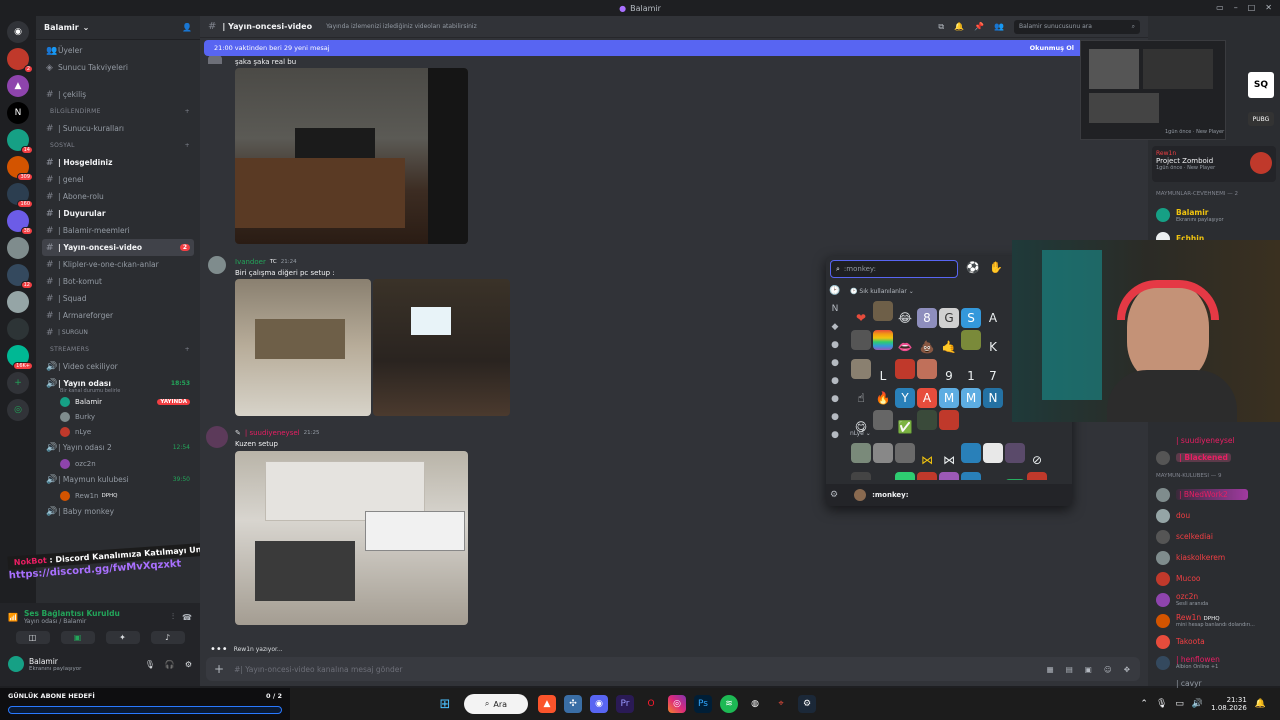 The image size is (1280, 720). What do you see at coordinates (1229, 704) in the screenshot?
I see `clock: 21:31 1.08.2026` at bounding box center [1229, 704].